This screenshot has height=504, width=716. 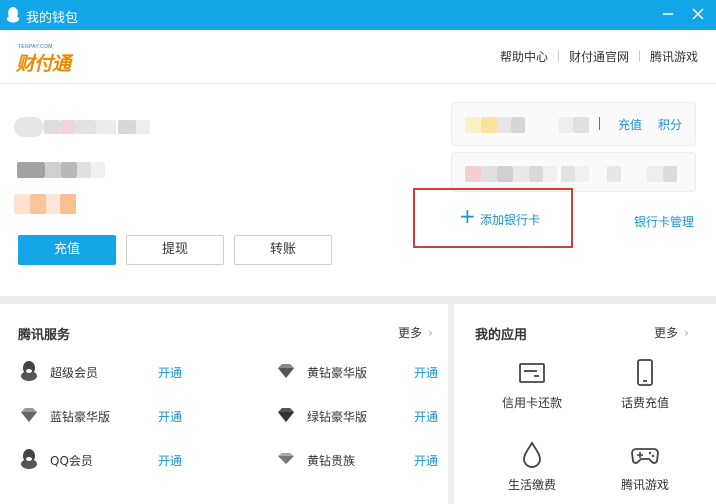 What do you see at coordinates (585, 404) in the screenshot?
I see `my-apps-panel: 我的应用 更多 › 信用卡还款 话费充值 生活缴费 腾讯游戏` at bounding box center [585, 404].